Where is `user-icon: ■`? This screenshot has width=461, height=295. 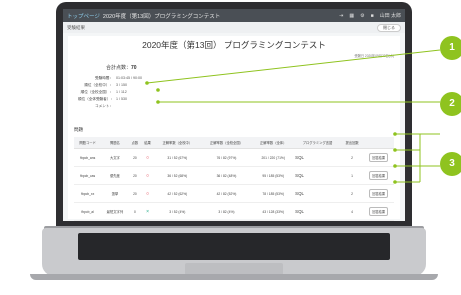 user-icon: ■ is located at coordinates (372, 16).